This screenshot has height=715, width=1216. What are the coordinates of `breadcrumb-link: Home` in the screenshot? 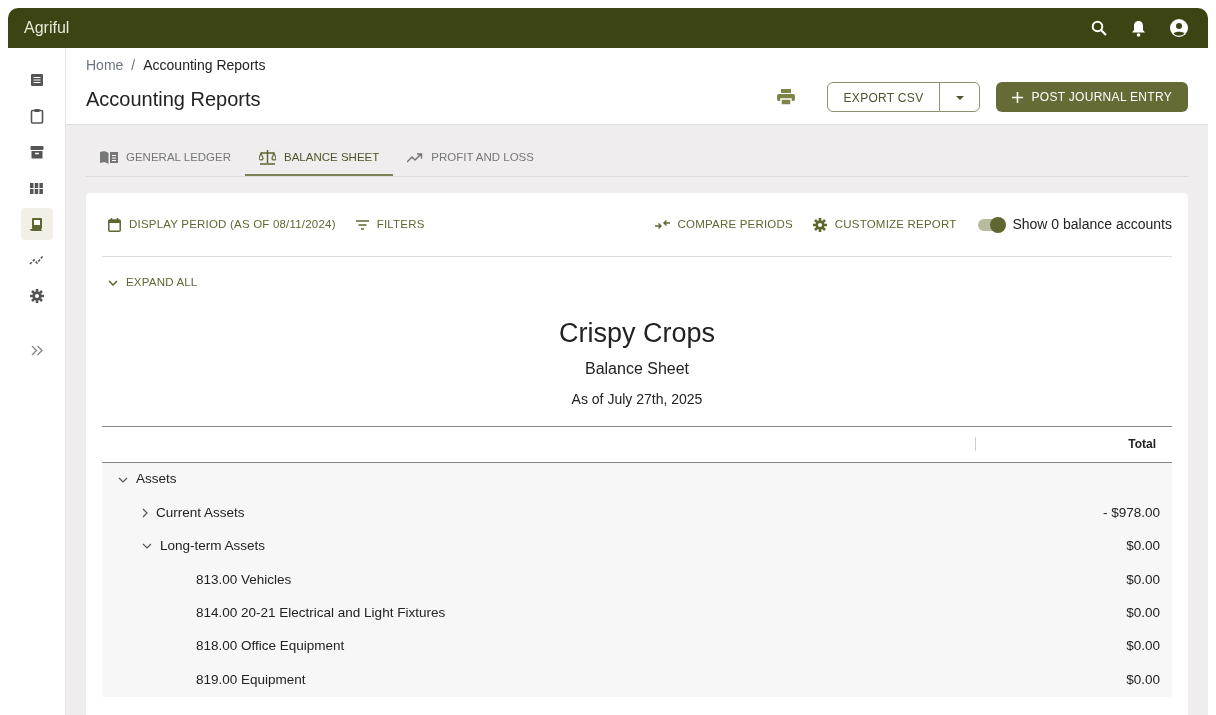 It's located at (105, 65).